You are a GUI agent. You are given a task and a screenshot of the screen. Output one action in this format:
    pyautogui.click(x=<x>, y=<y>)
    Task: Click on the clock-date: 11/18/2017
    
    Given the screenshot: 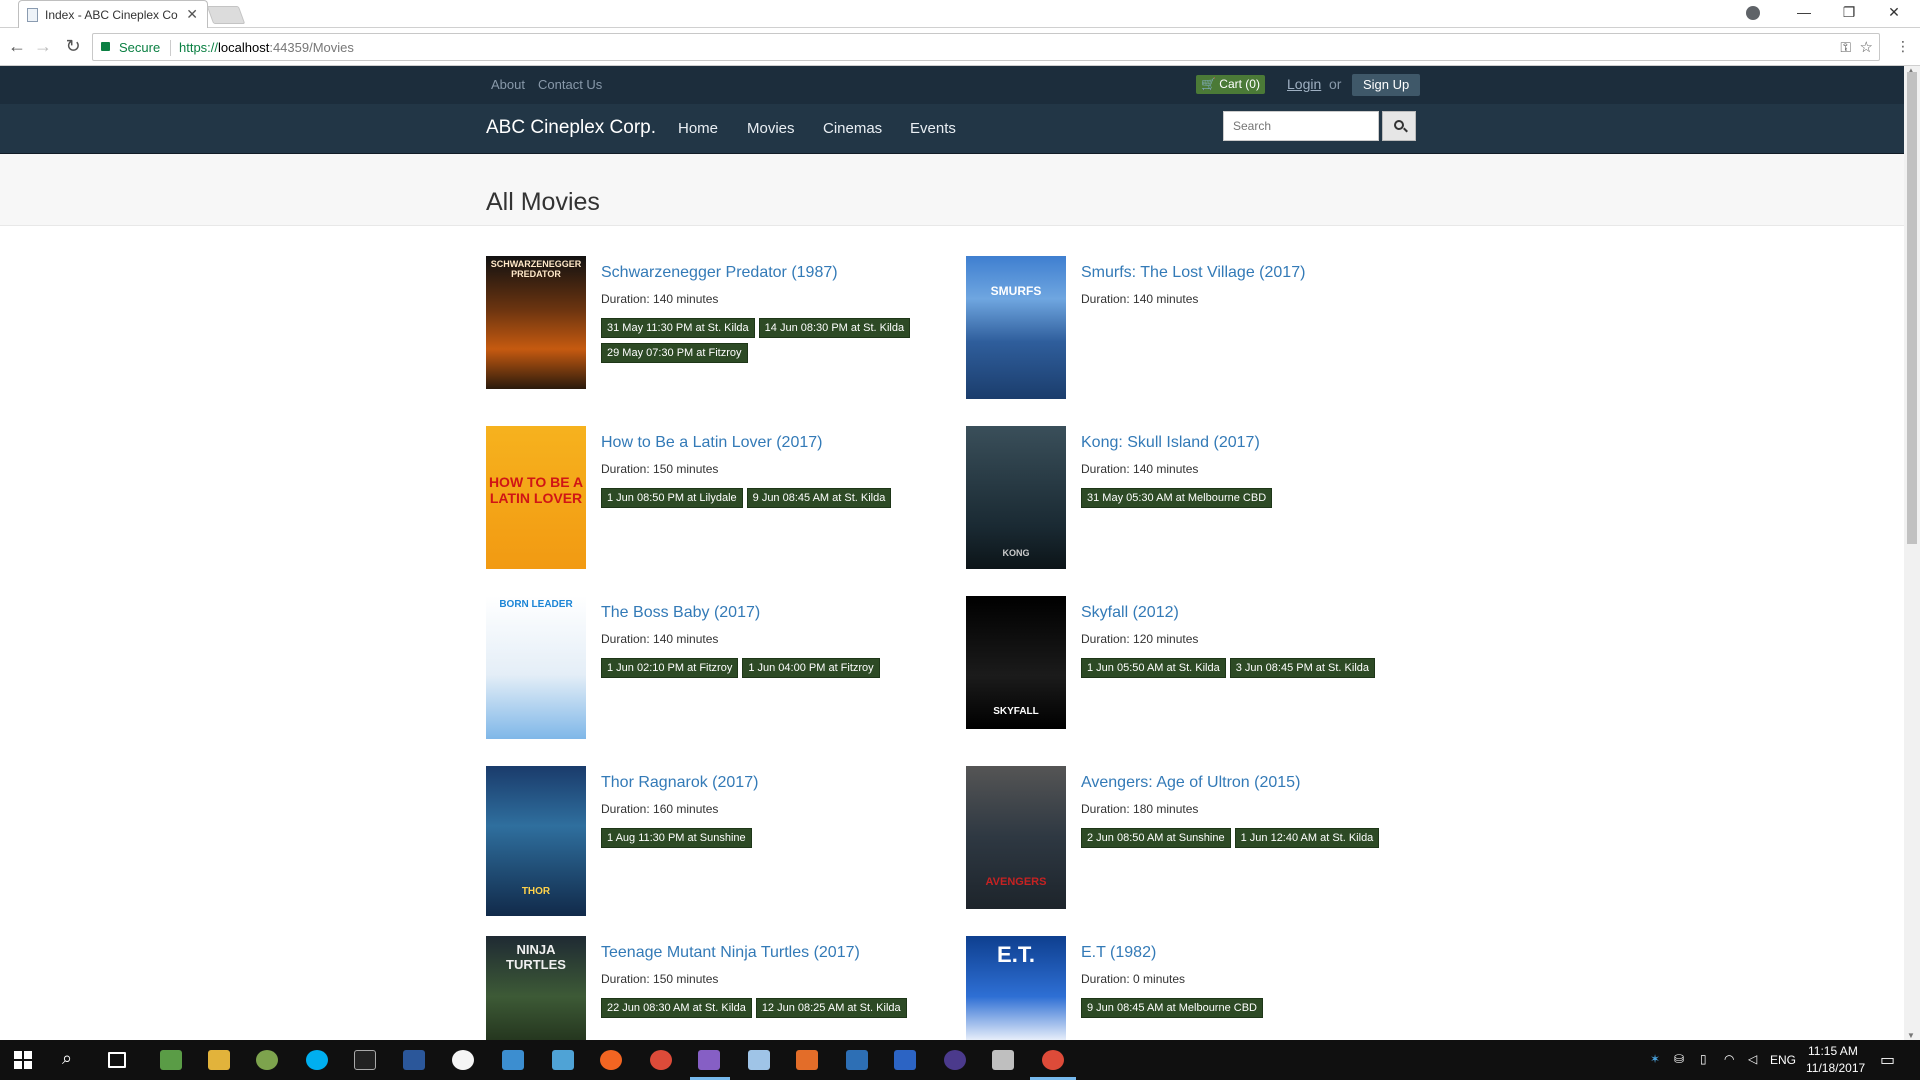 What is the action you would take?
    pyautogui.click(x=1835, y=1068)
    